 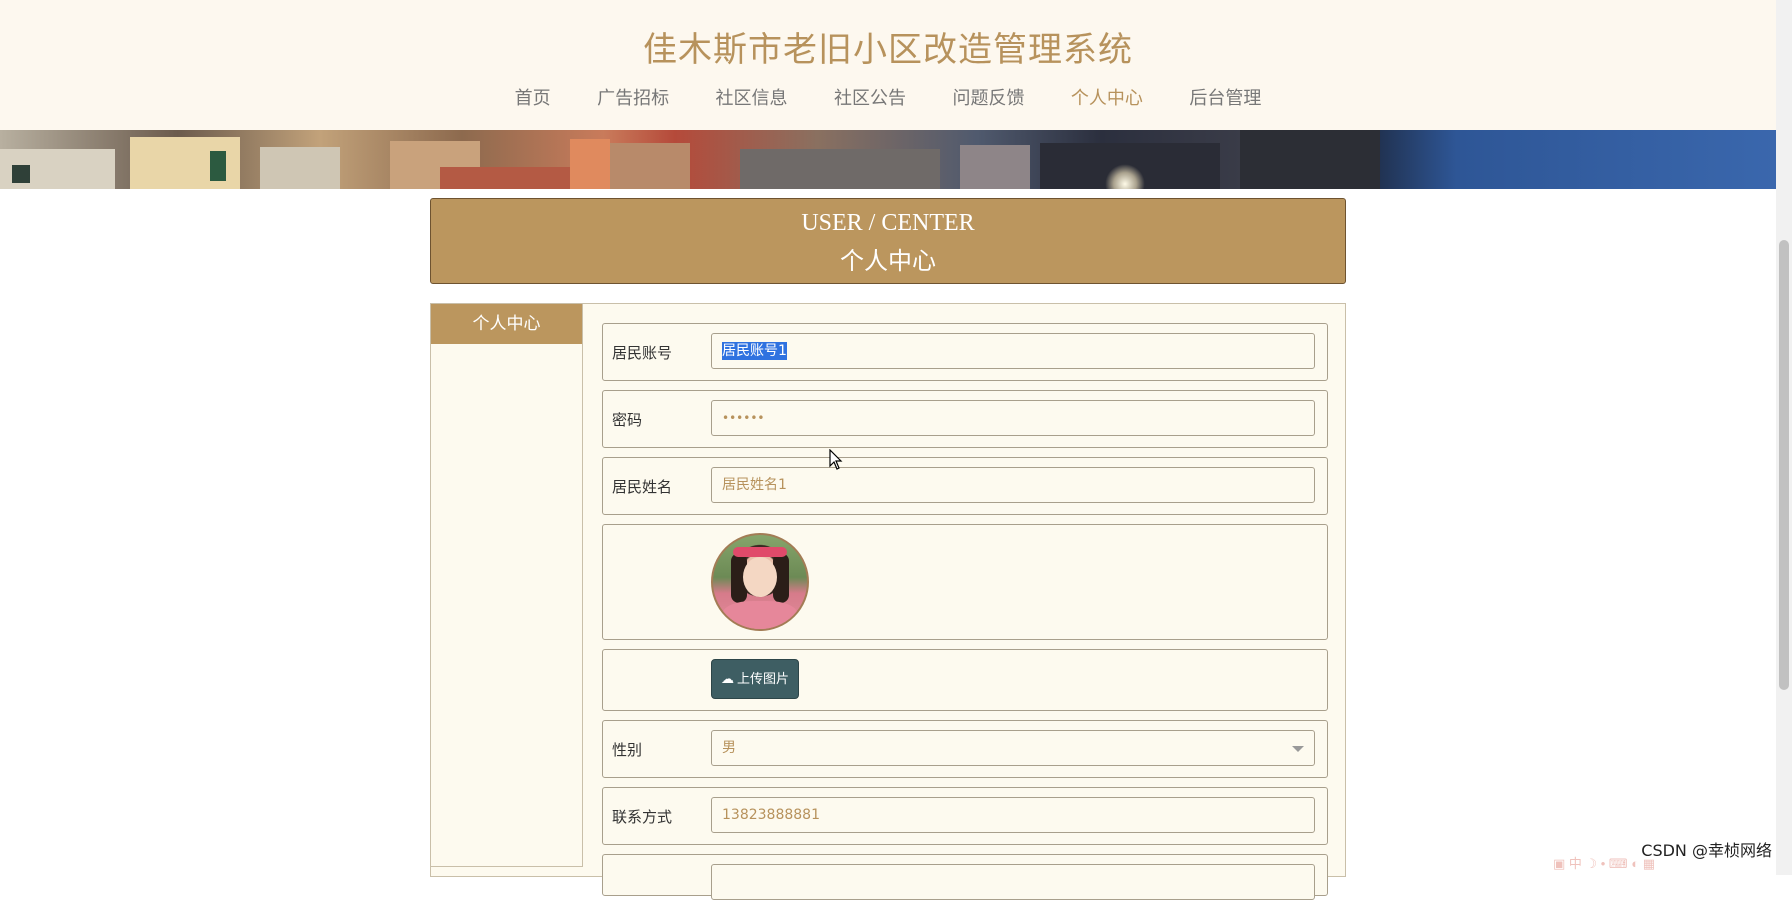 I want to click on account-value: 居民账号1, so click(x=754, y=351).